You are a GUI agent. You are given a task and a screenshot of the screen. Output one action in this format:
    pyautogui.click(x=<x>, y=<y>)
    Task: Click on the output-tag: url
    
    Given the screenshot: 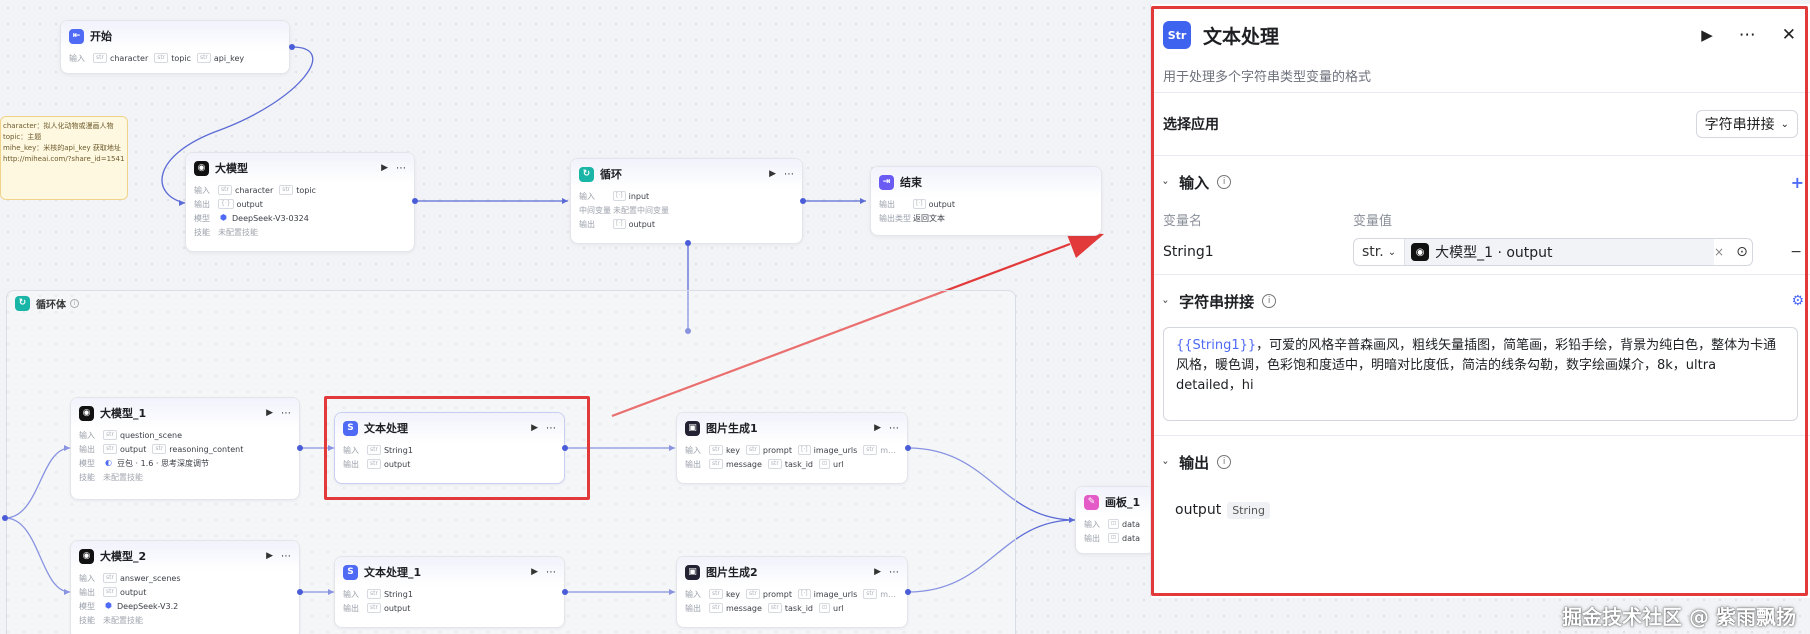 What is the action you would take?
    pyautogui.click(x=838, y=608)
    